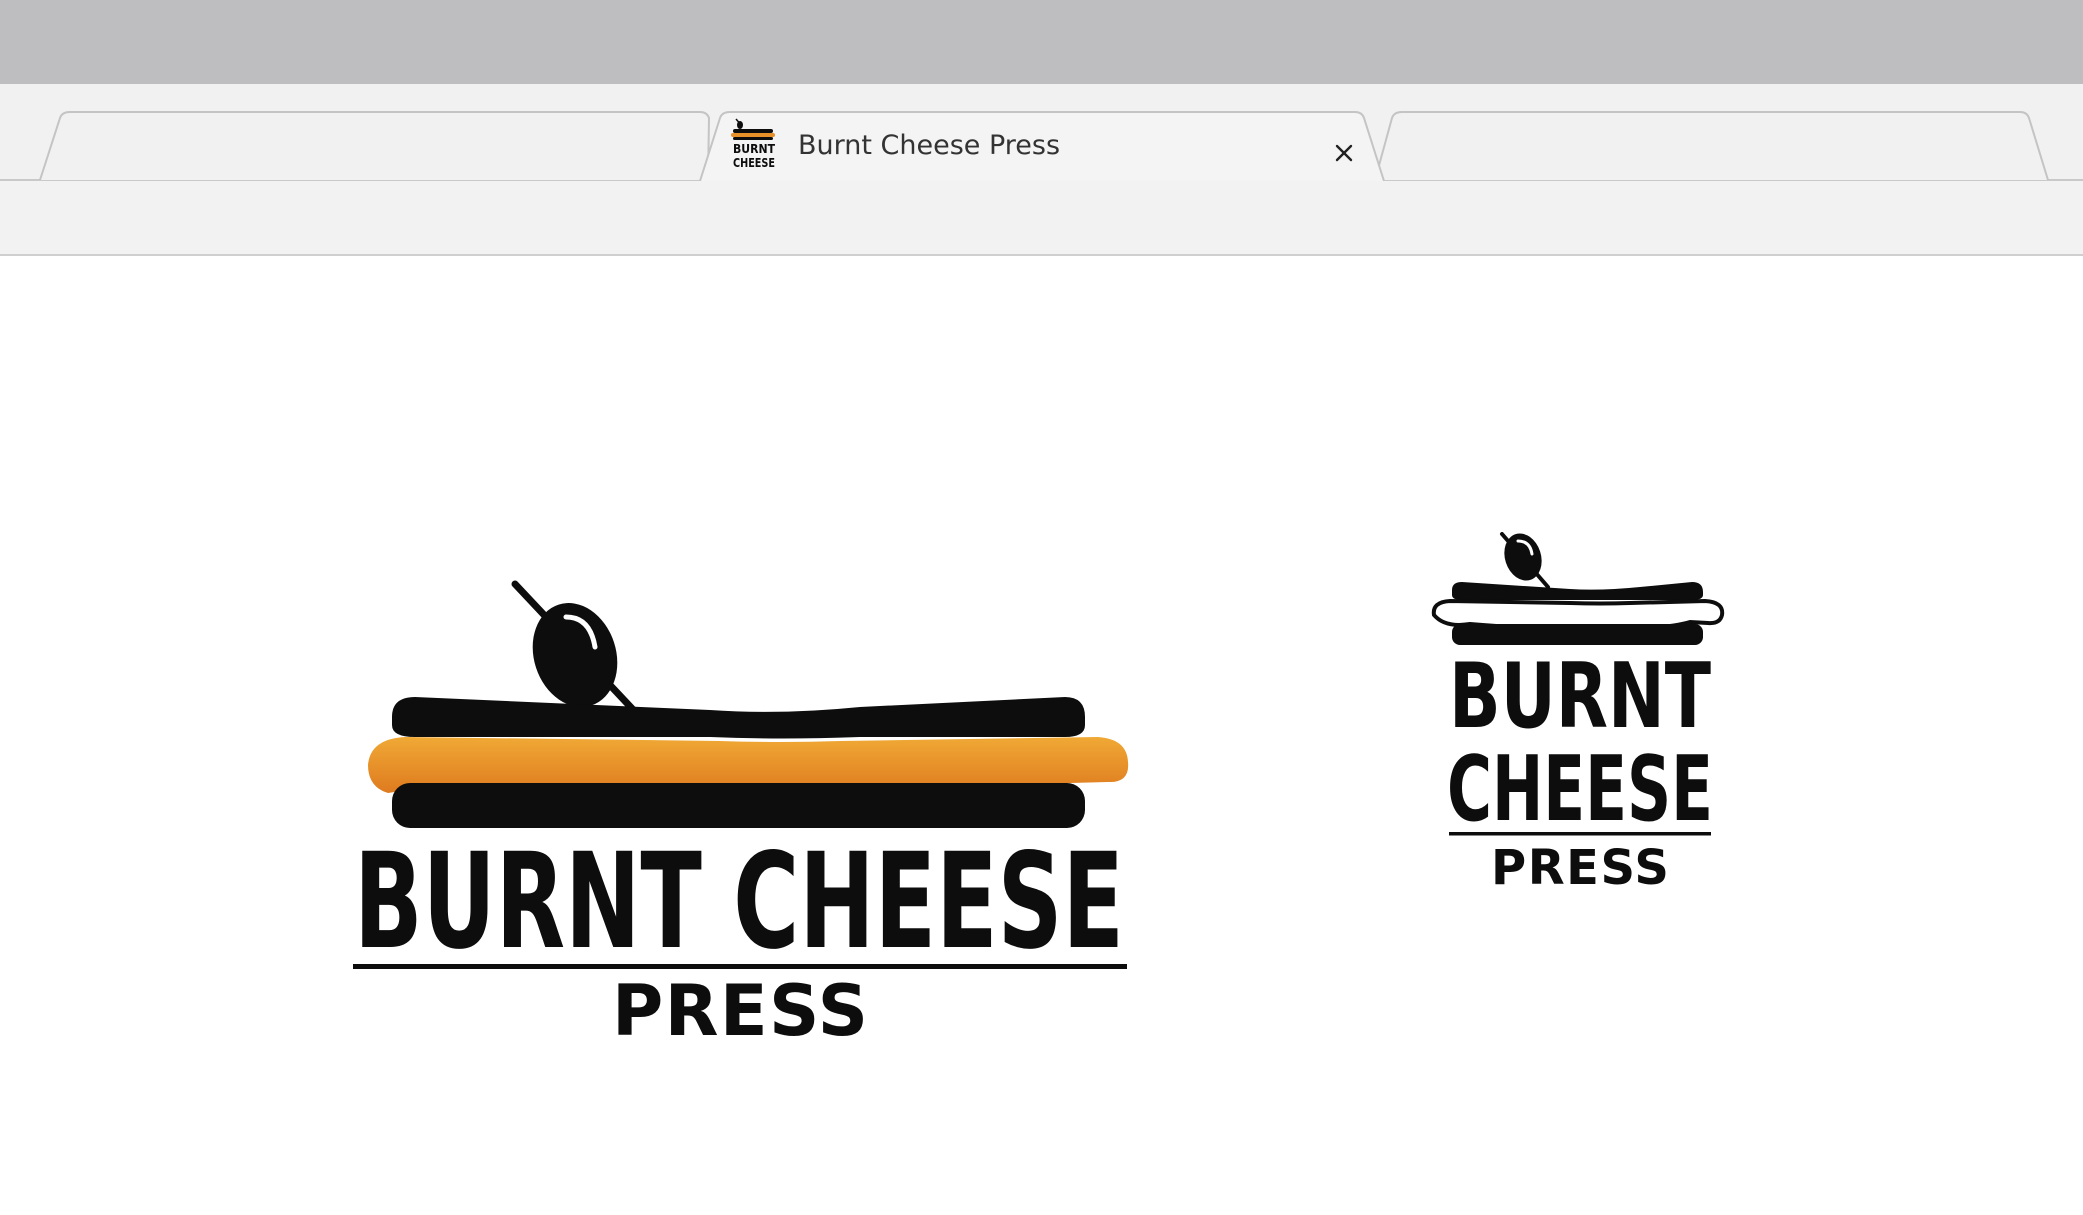 Image resolution: width=2083 pixels, height=1215 pixels. I want to click on logo-large-press: PRESS, so click(740, 1011).